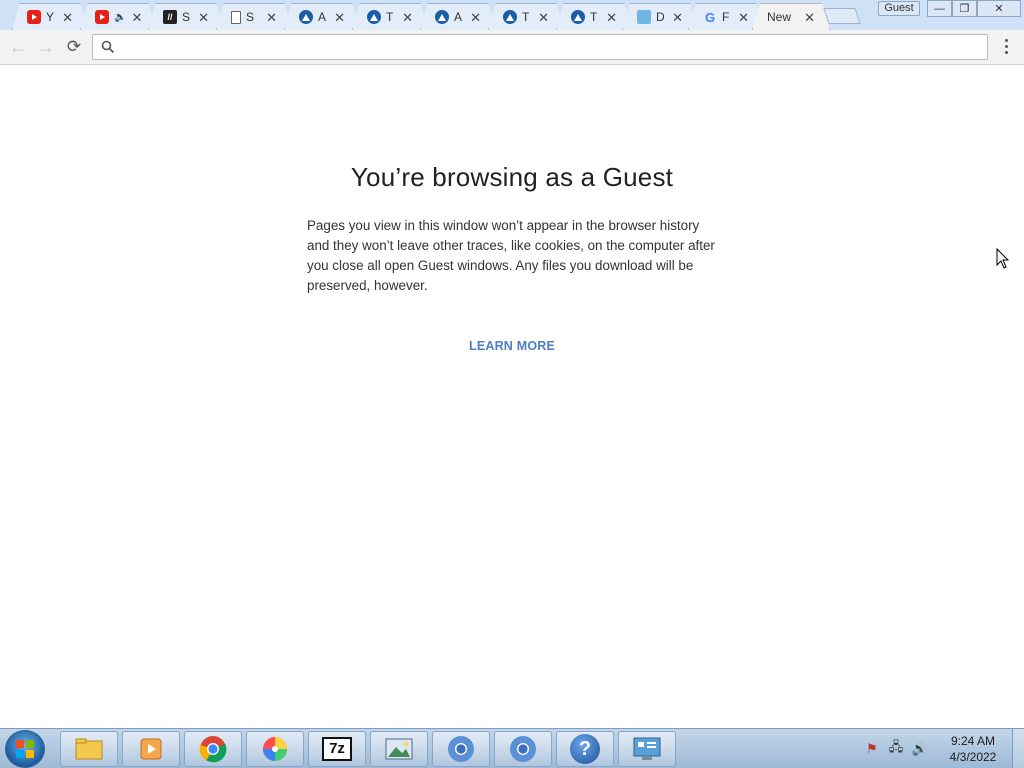 Image resolution: width=1024 pixels, height=768 pixels. I want to click on tab-youtube-2: 🔈 ✕, so click(118, 16).